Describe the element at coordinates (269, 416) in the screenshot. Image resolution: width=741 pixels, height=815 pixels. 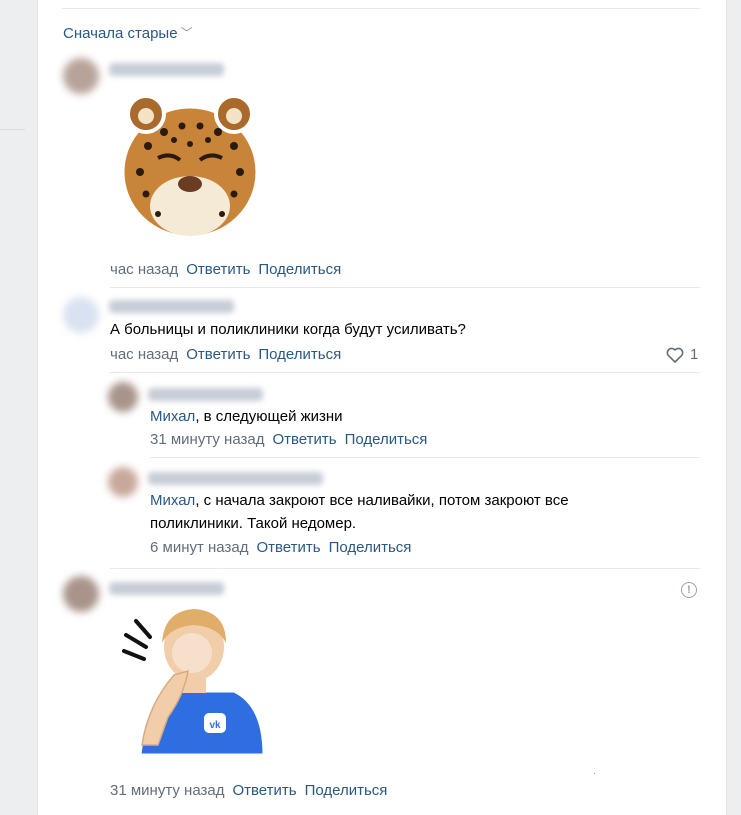
I see `reply-body: , в следующей жизни` at that location.